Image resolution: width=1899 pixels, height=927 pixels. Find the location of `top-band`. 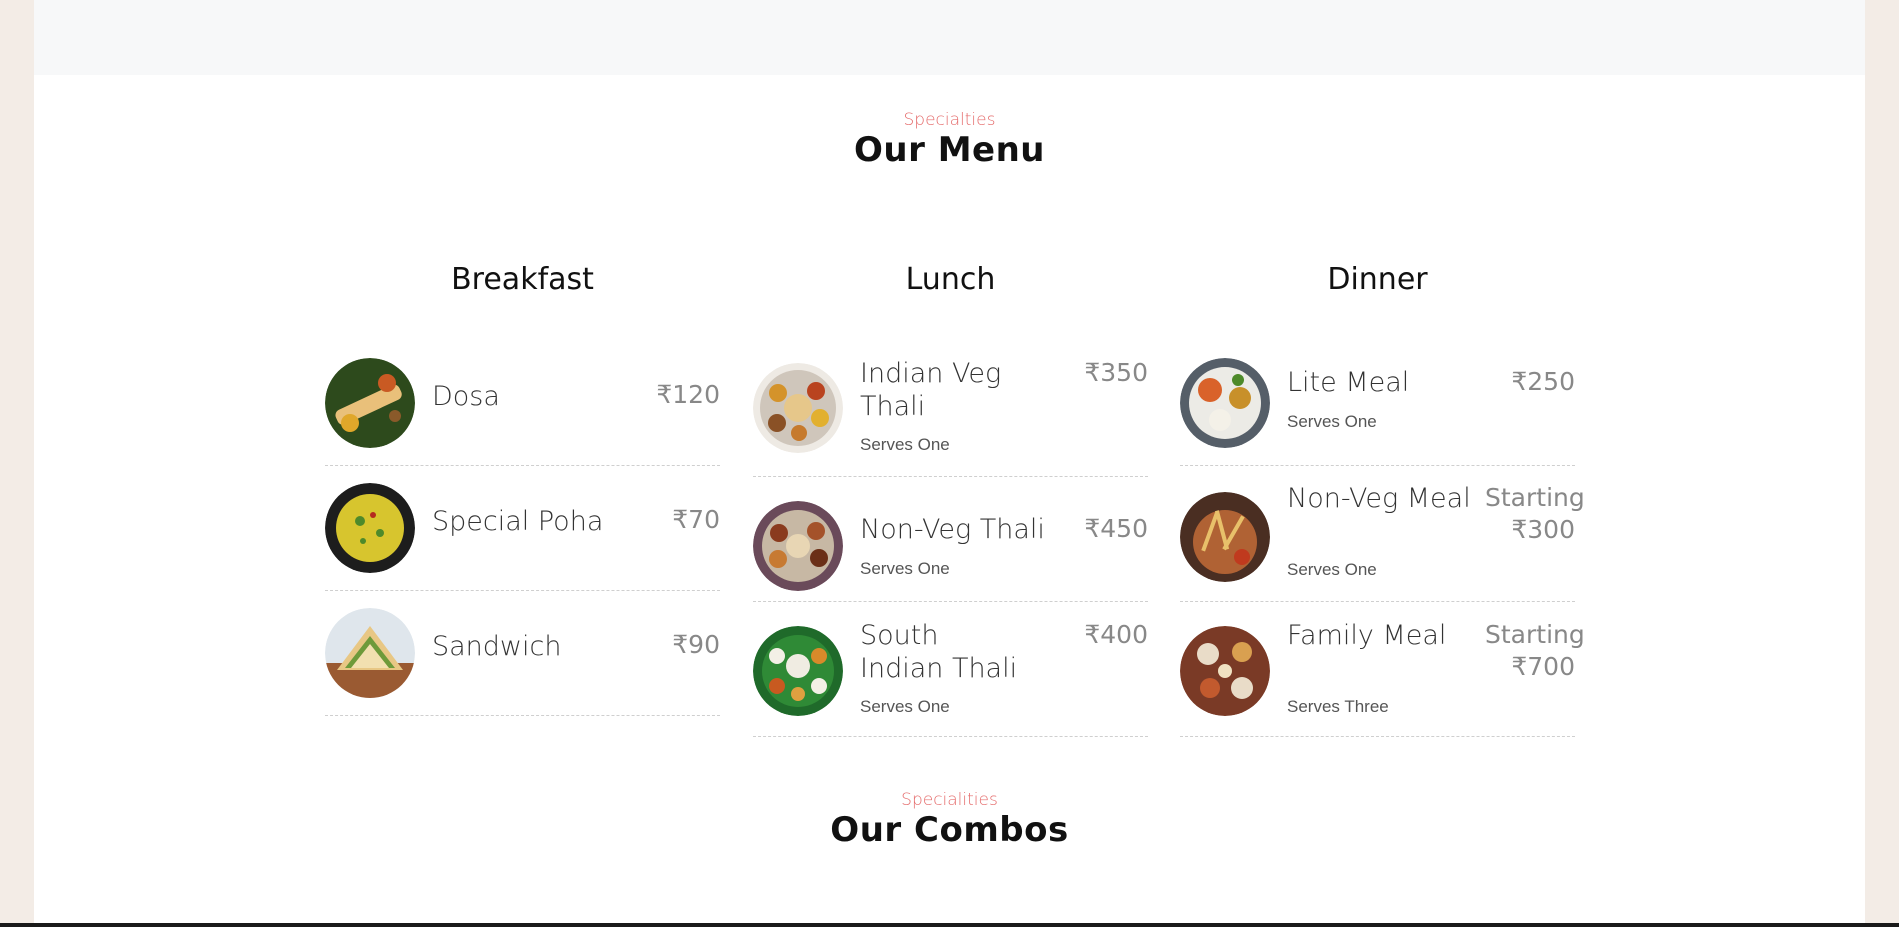

top-band is located at coordinates (949, 37).